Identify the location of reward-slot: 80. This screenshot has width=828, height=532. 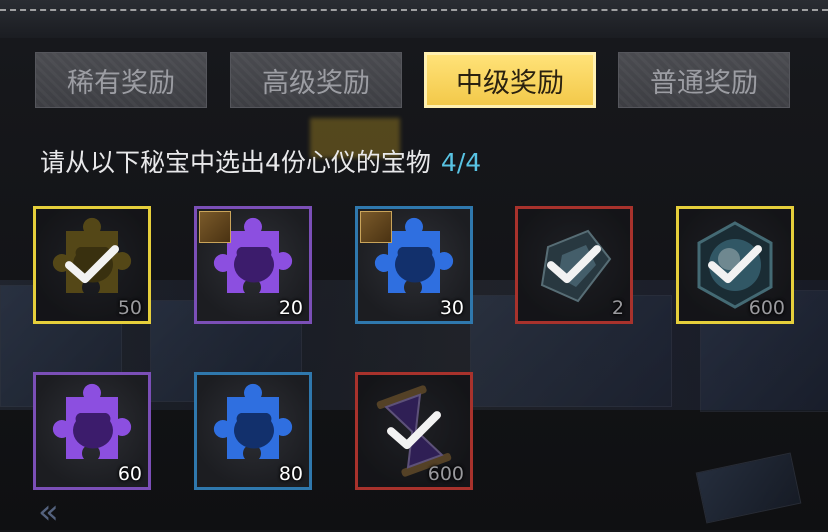
(253, 431).